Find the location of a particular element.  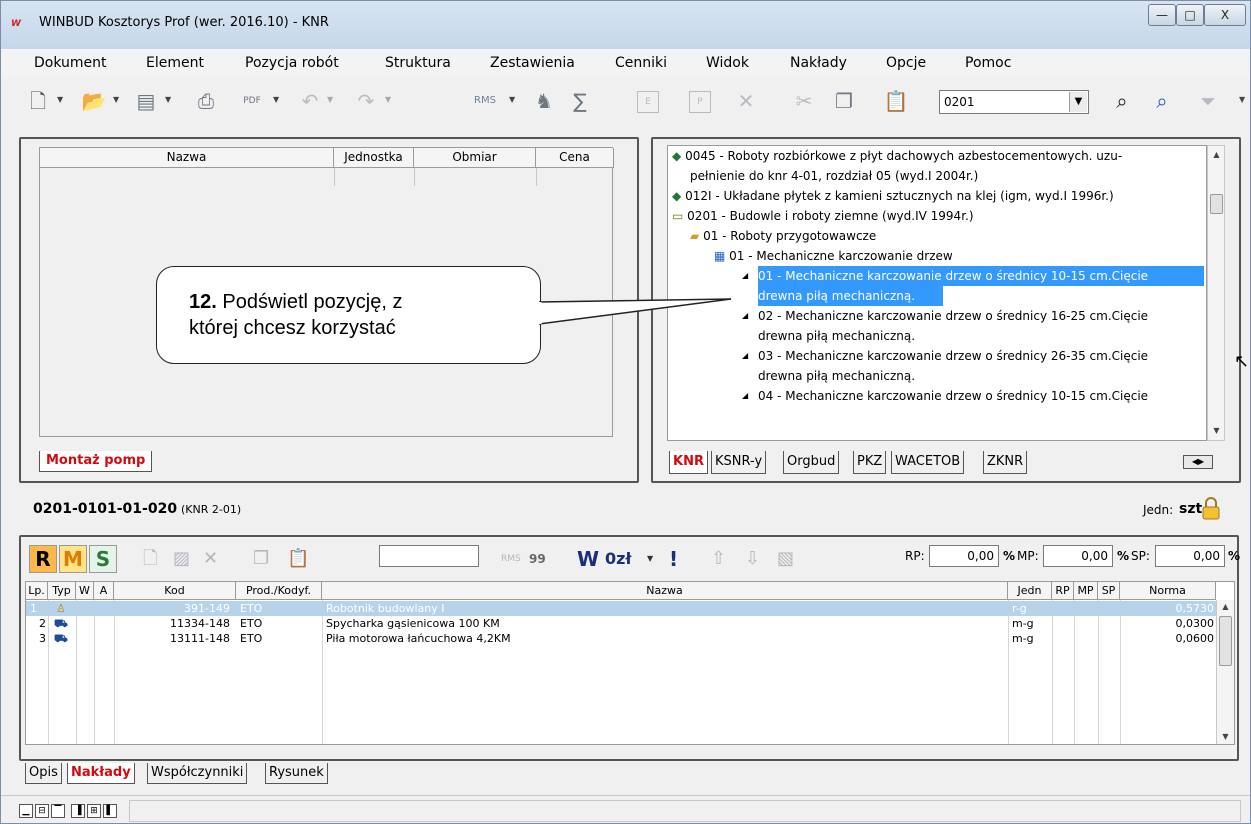

exclamation-button: ! is located at coordinates (673, 559).